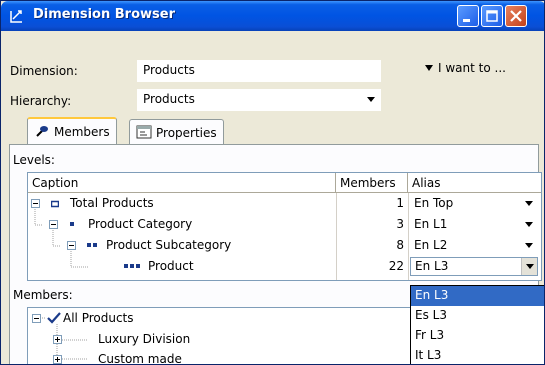  What do you see at coordinates (55, 204) in the screenshot?
I see `level-top-icon` at bounding box center [55, 204].